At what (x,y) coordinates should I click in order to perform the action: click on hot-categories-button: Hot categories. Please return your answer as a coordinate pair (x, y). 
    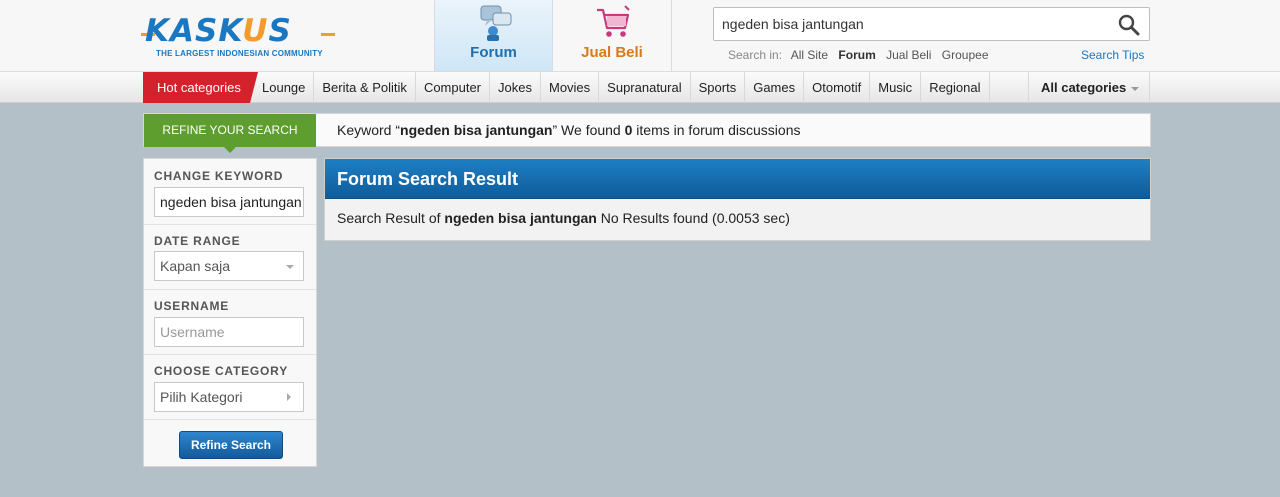
    Looking at the image, I should click on (200, 87).